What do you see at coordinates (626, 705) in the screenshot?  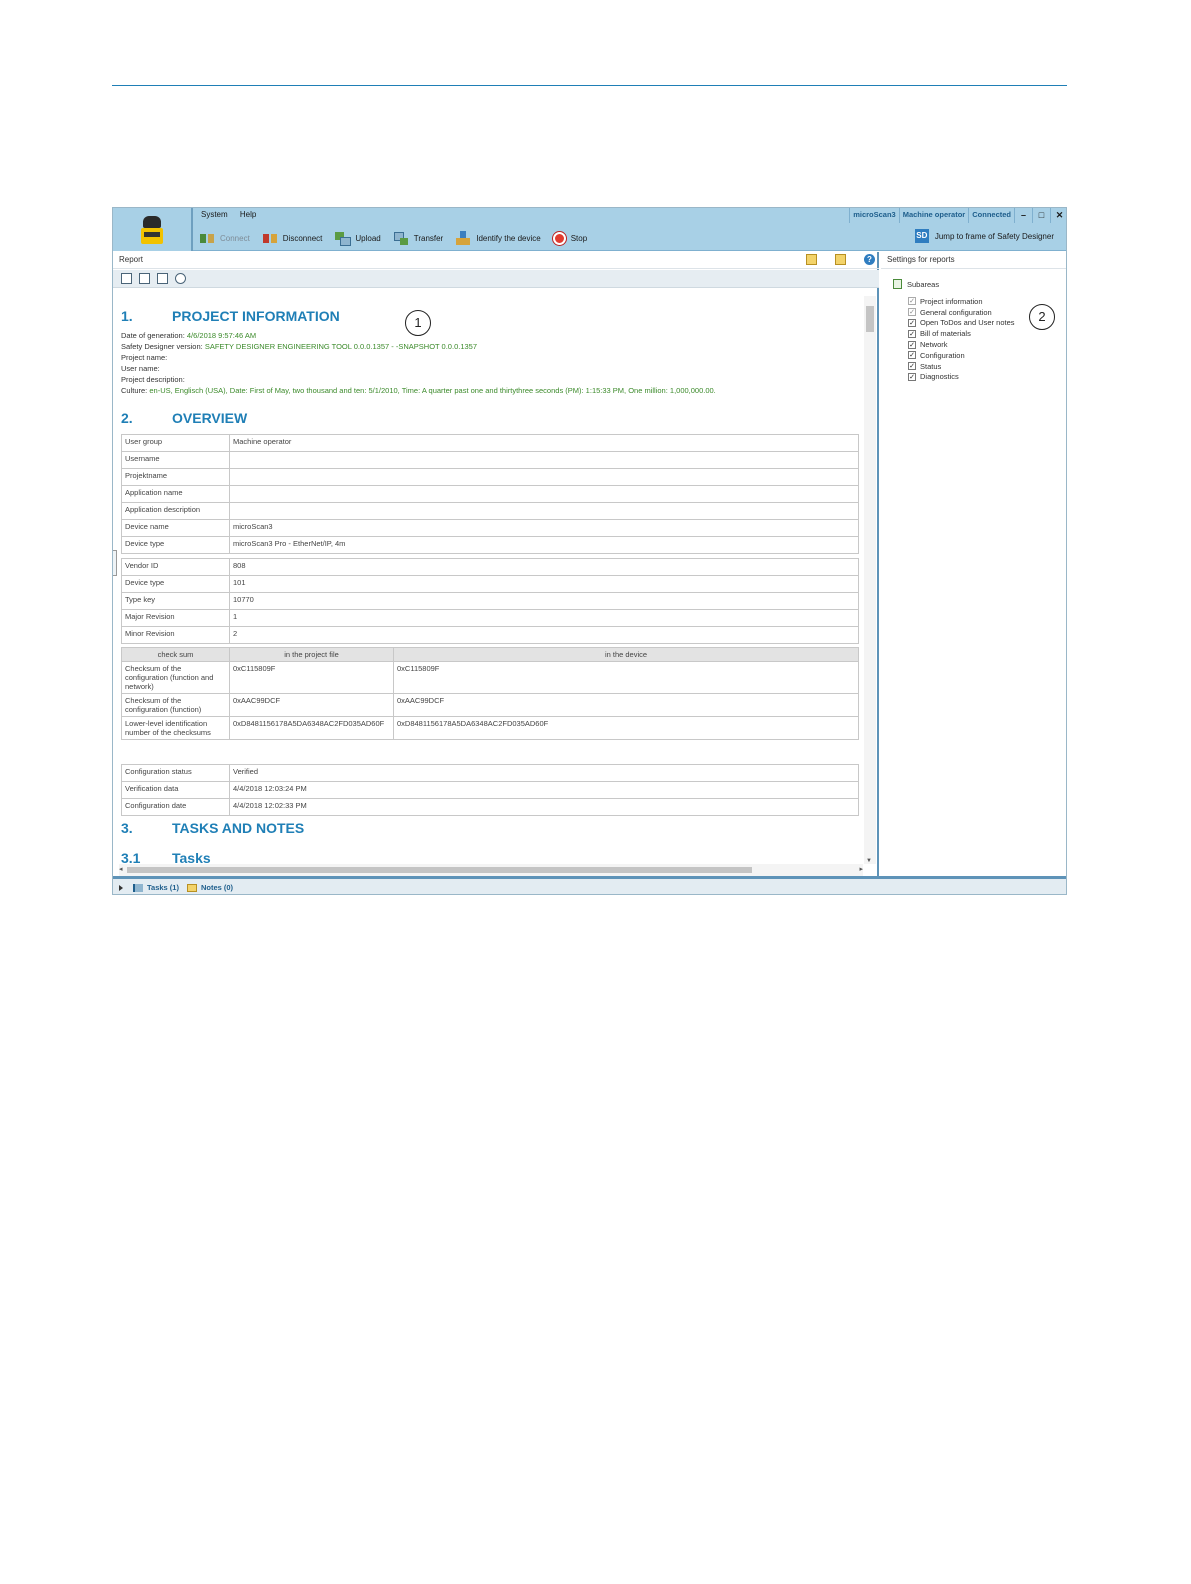 I see `checksum-device-value: 0xAAC99DCF` at bounding box center [626, 705].